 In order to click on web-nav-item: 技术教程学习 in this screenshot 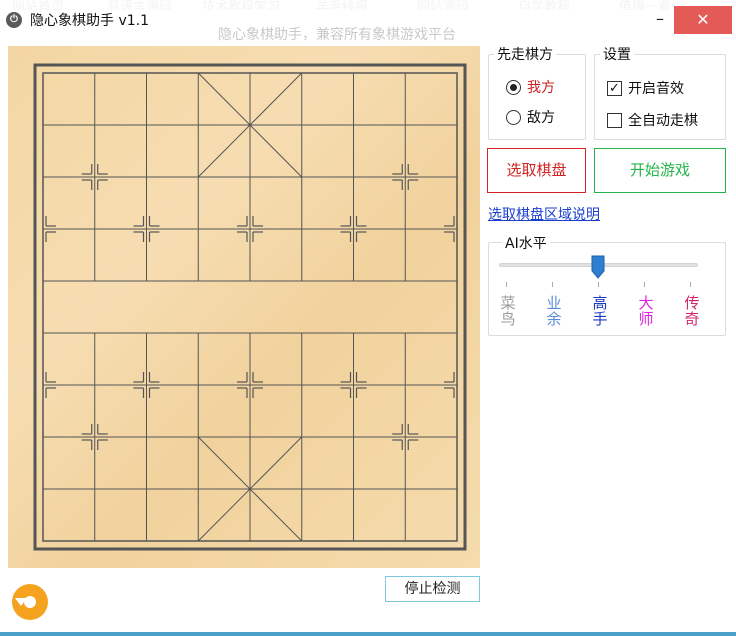, I will do `click(241, 5)`.